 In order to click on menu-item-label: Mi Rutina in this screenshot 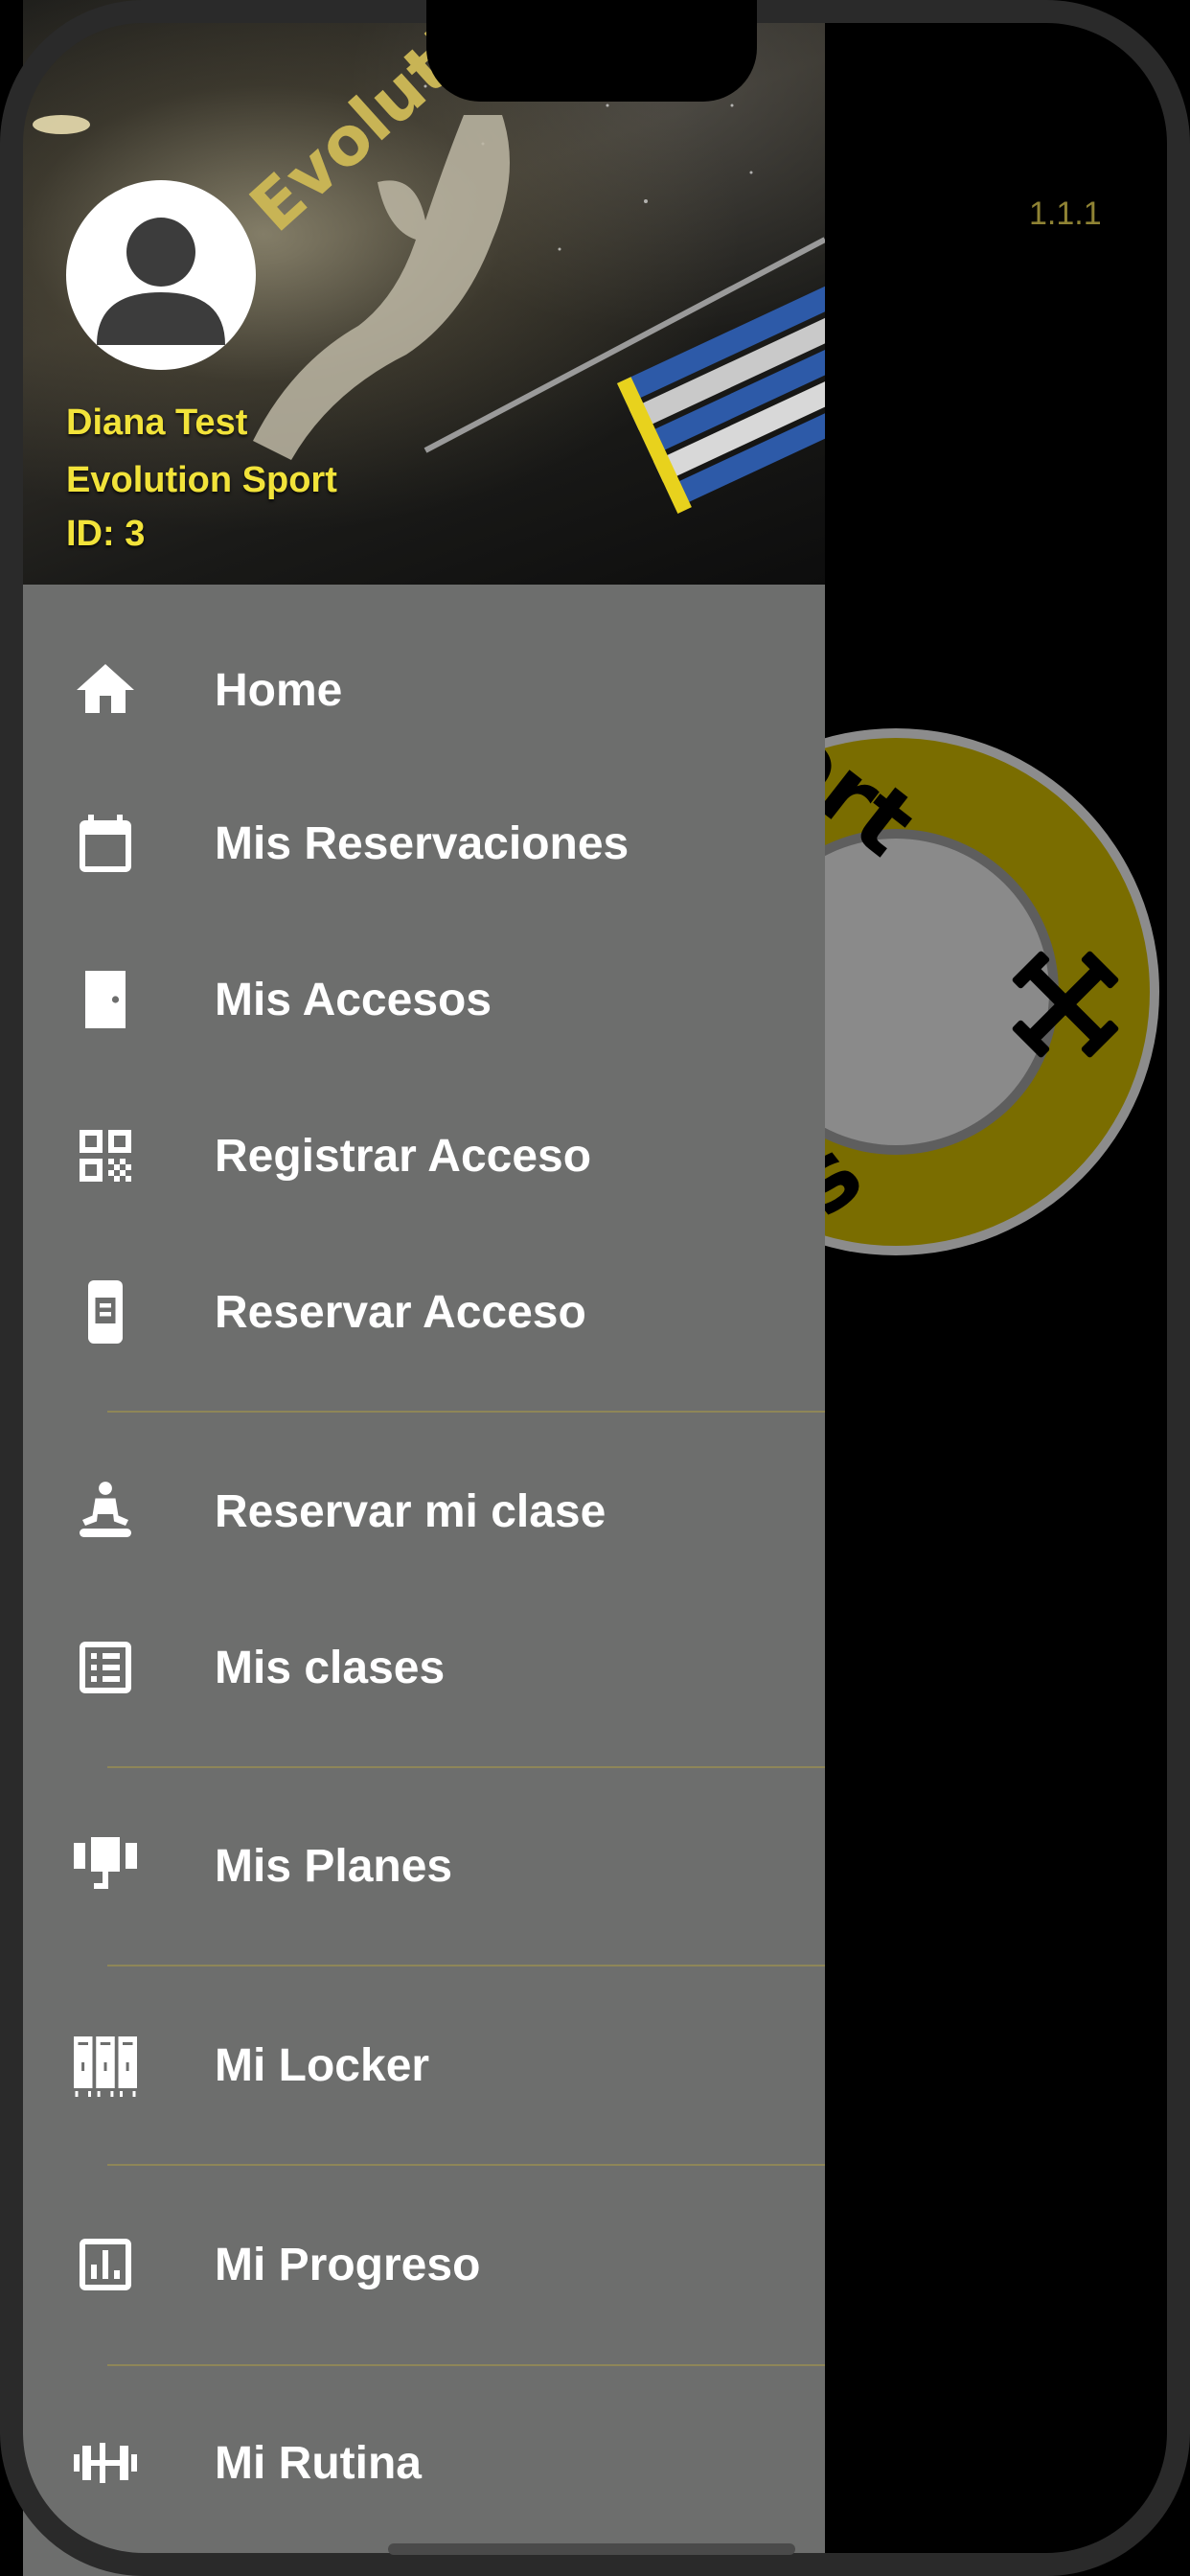, I will do `click(319, 2463)`.